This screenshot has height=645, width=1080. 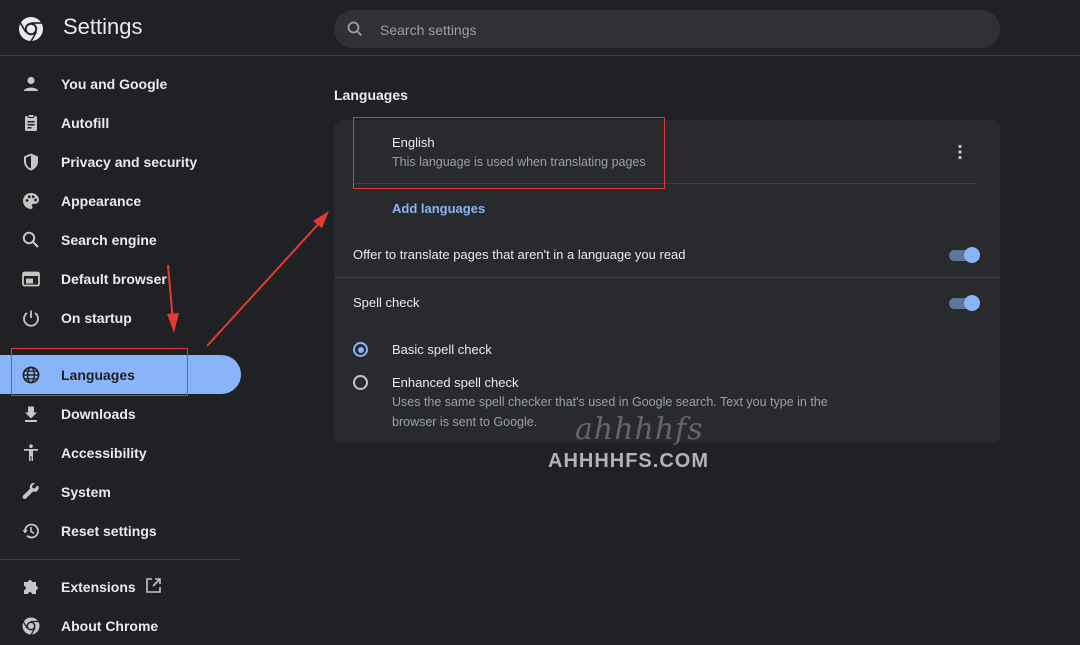 What do you see at coordinates (30, 490) in the screenshot?
I see `wrench-icon` at bounding box center [30, 490].